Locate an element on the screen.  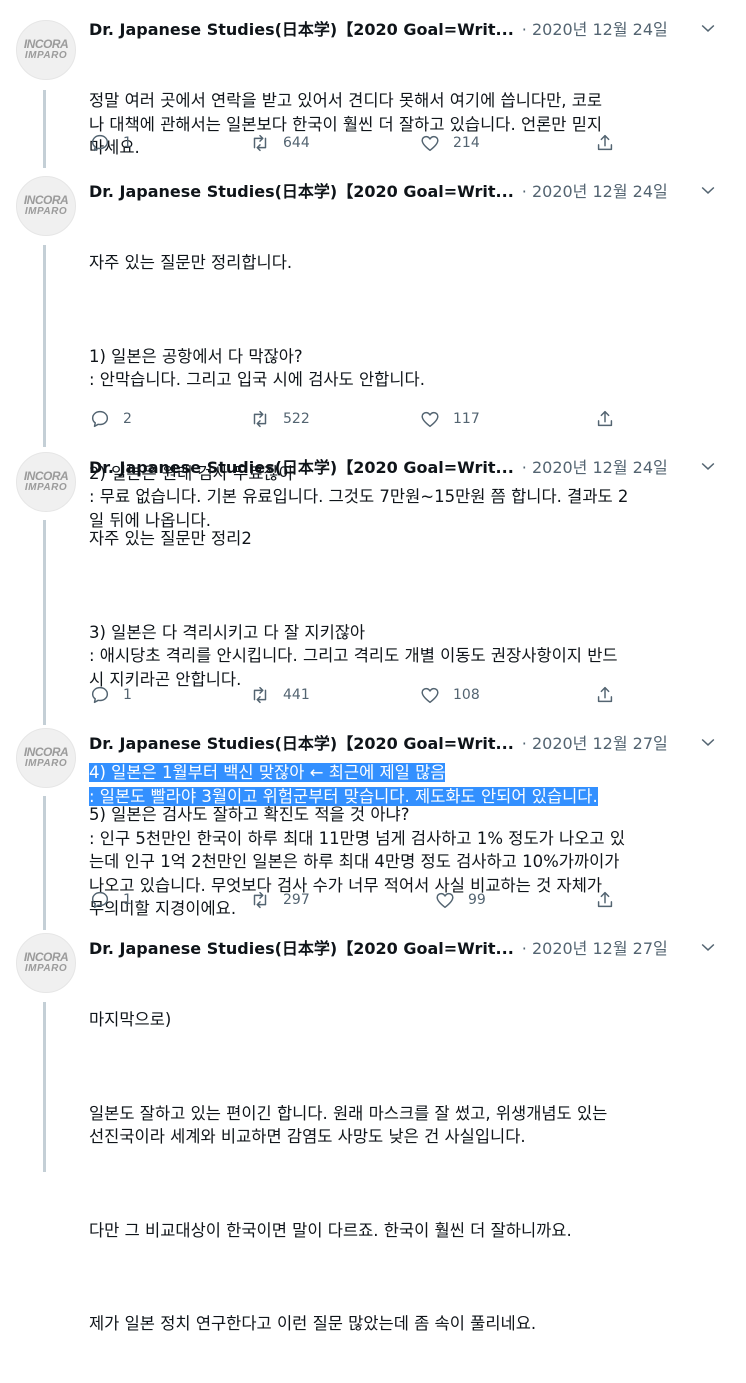
tweet-paragraph: 제가 일본 정치 연구한다고 이런 질문 많았는데 좀 속이 풀리네요. is located at coordinates (313, 1323).